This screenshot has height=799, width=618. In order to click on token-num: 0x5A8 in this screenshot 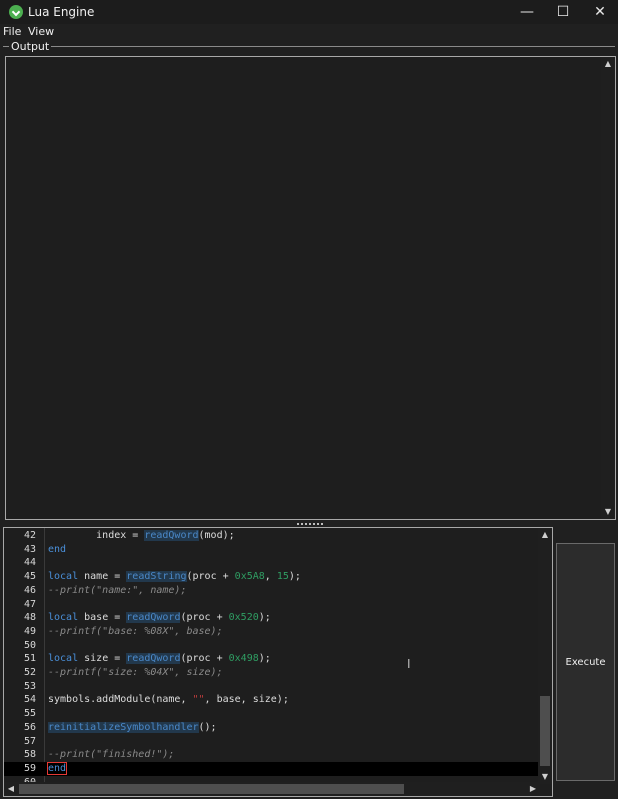, I will do `click(249, 577)`.